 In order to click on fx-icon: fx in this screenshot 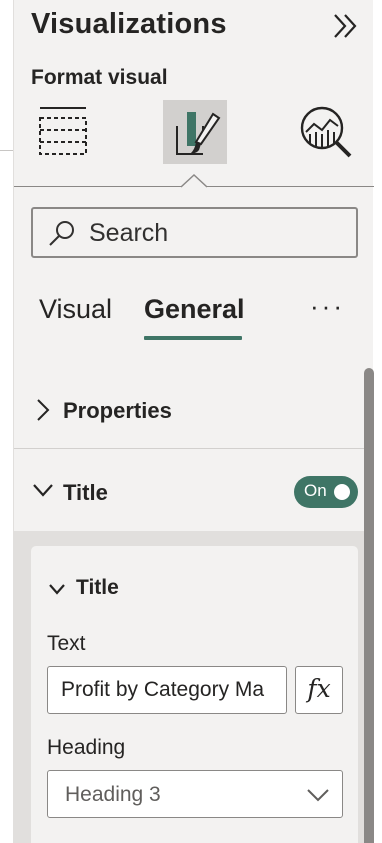, I will do `click(319, 688)`.